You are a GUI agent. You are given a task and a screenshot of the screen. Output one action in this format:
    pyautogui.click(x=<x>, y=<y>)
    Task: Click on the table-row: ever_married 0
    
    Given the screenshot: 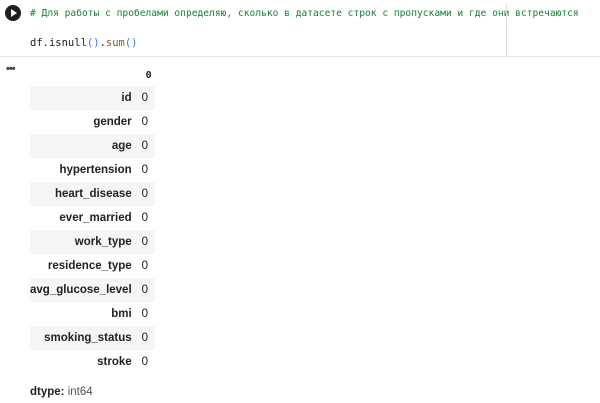 What is the action you would take?
    pyautogui.click(x=92, y=218)
    